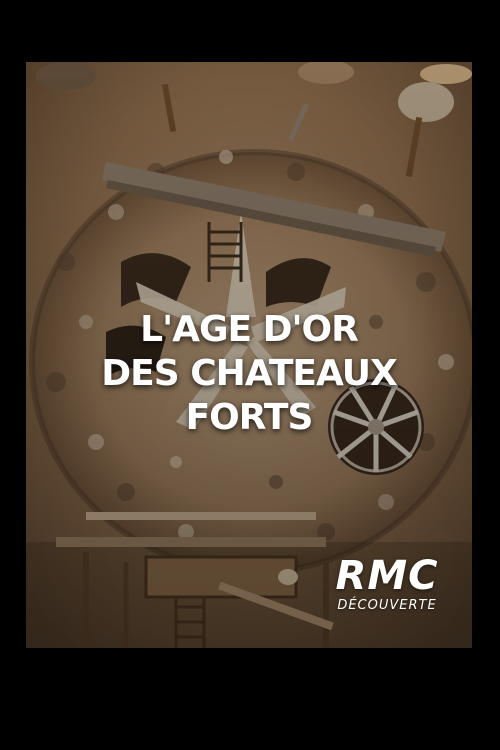 Image resolution: width=500 pixels, height=750 pixels. I want to click on logo-sub-text: DÉCOUVERTE, so click(387, 605).